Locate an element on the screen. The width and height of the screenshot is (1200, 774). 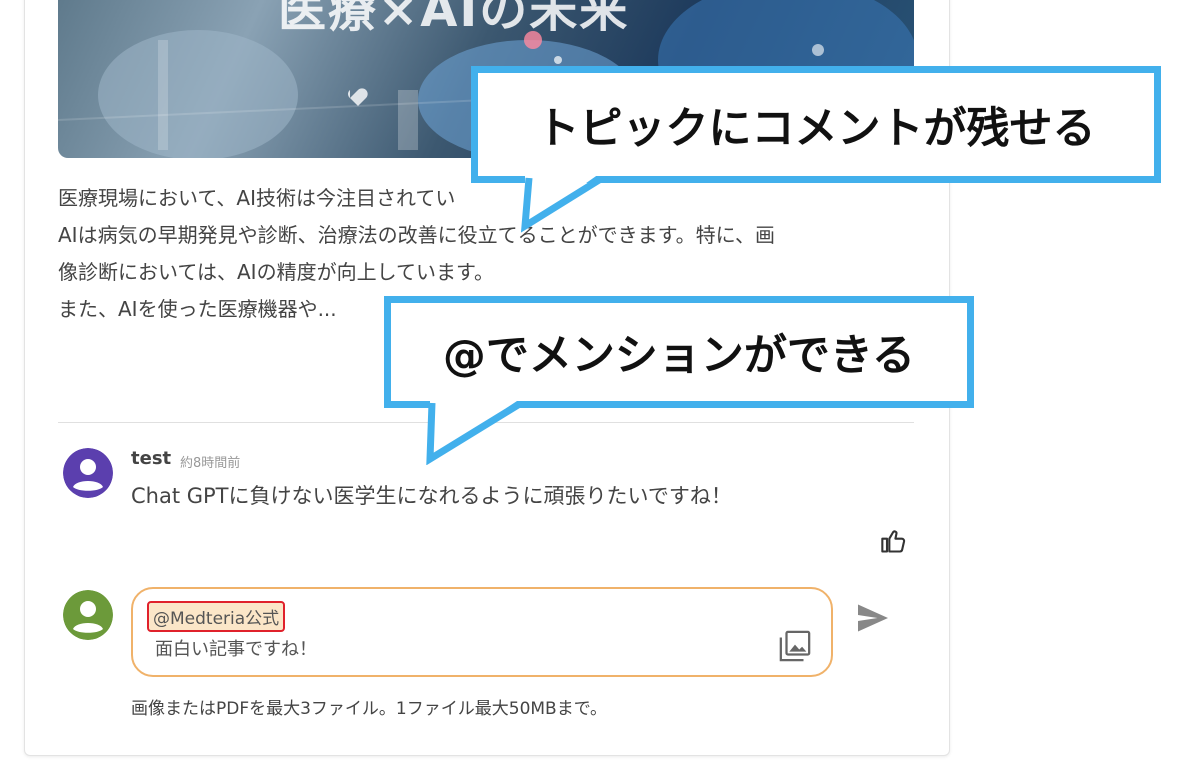
comment-body: Chat GPTに負けない医学生になれるように頑張りたいですね！ is located at coordinates (431, 496).